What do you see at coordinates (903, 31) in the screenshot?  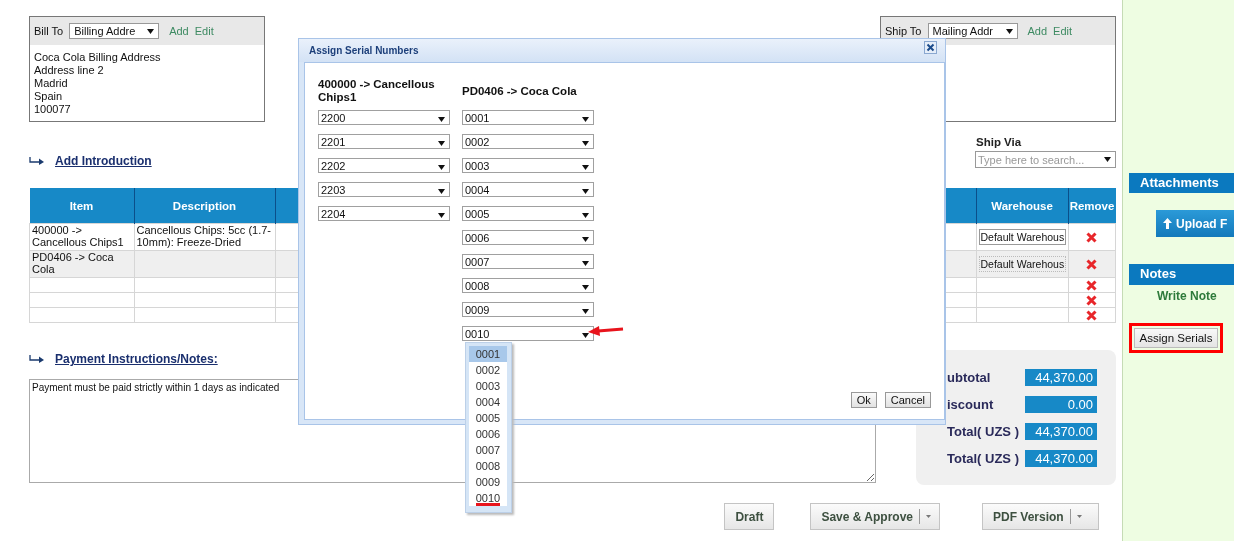 I see `address-label: Ship To` at bounding box center [903, 31].